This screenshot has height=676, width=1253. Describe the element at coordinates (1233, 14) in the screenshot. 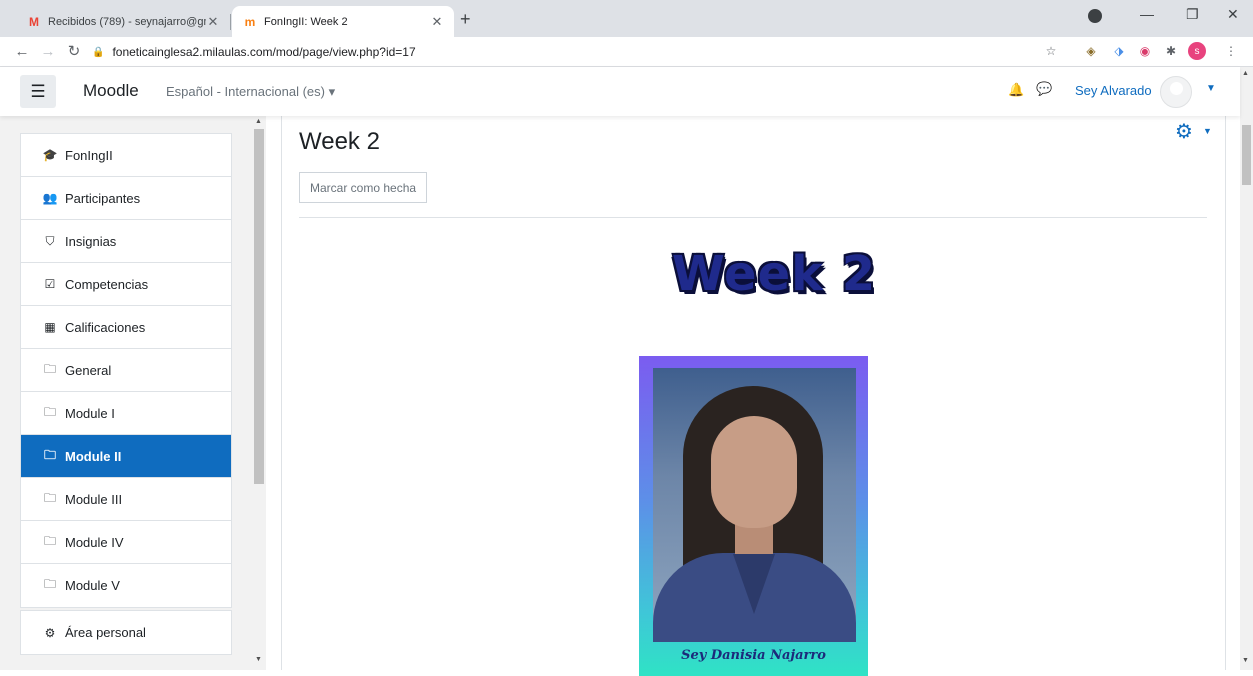

I see `close-window-button: ✕` at that location.